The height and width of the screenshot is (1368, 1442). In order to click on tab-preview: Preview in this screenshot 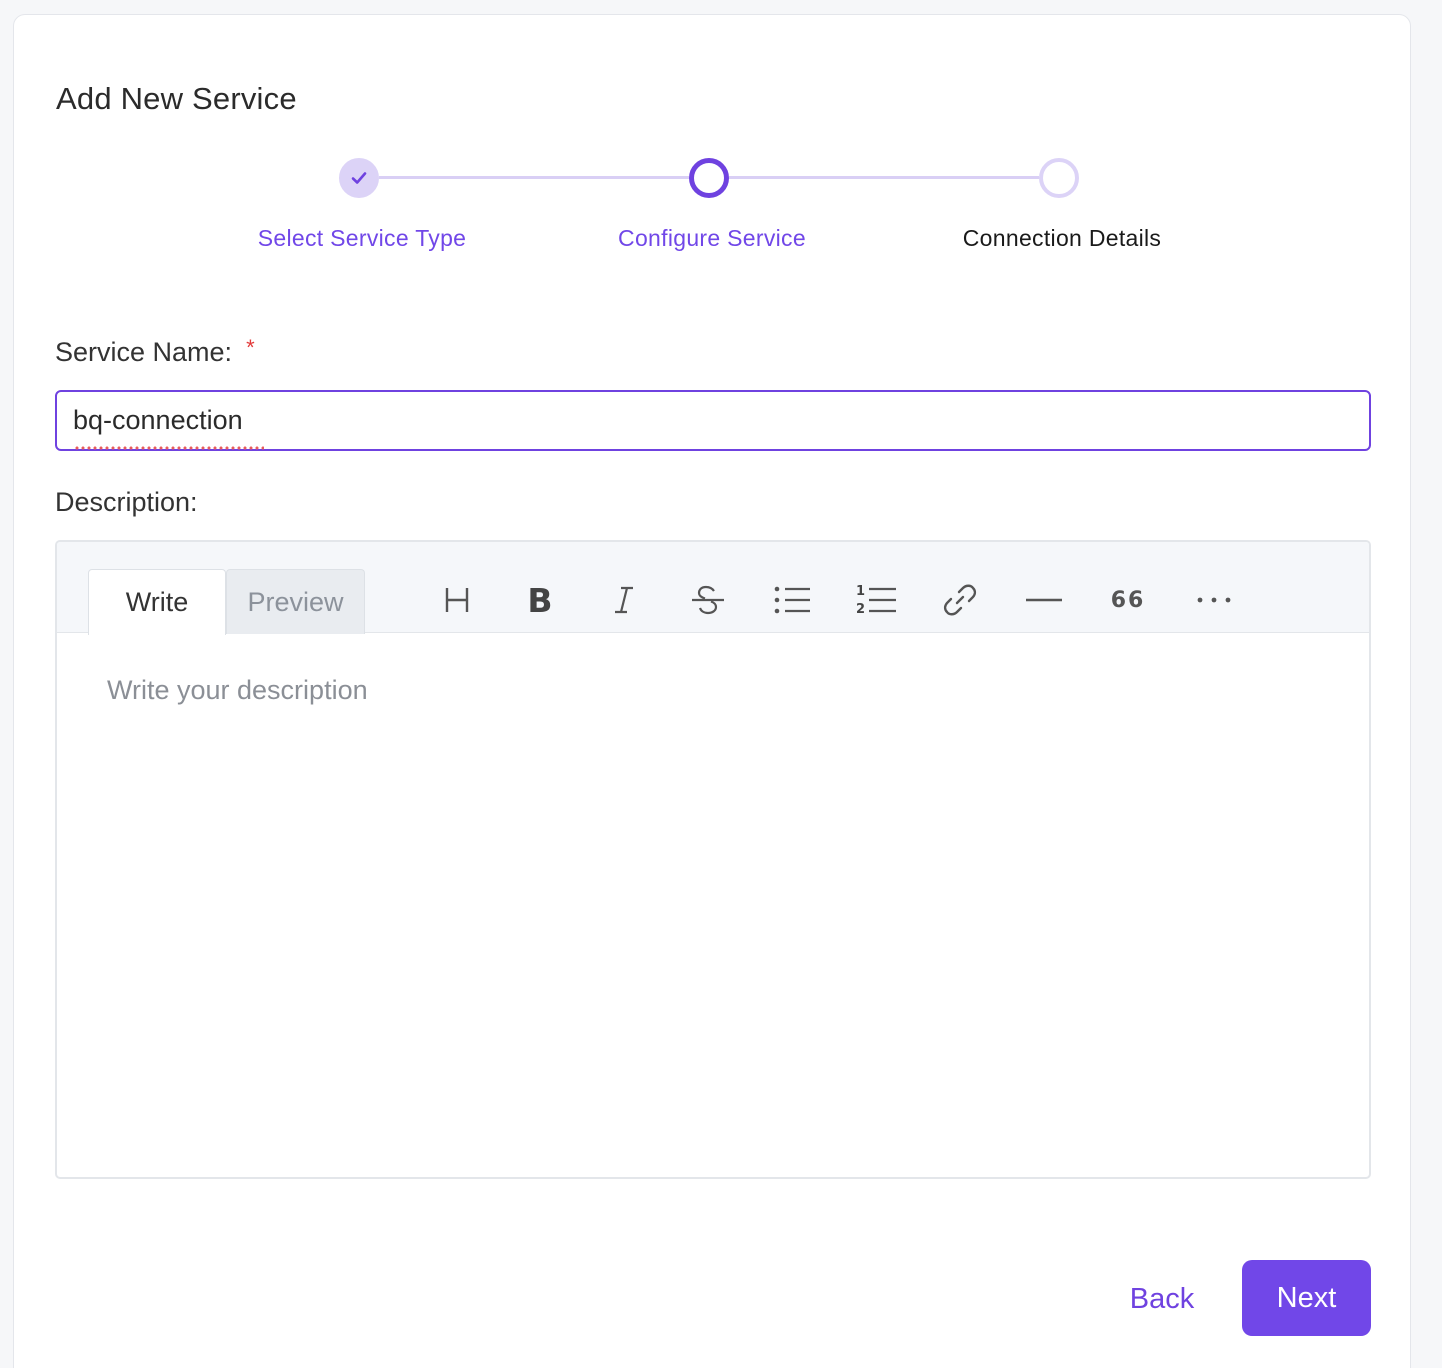, I will do `click(295, 601)`.